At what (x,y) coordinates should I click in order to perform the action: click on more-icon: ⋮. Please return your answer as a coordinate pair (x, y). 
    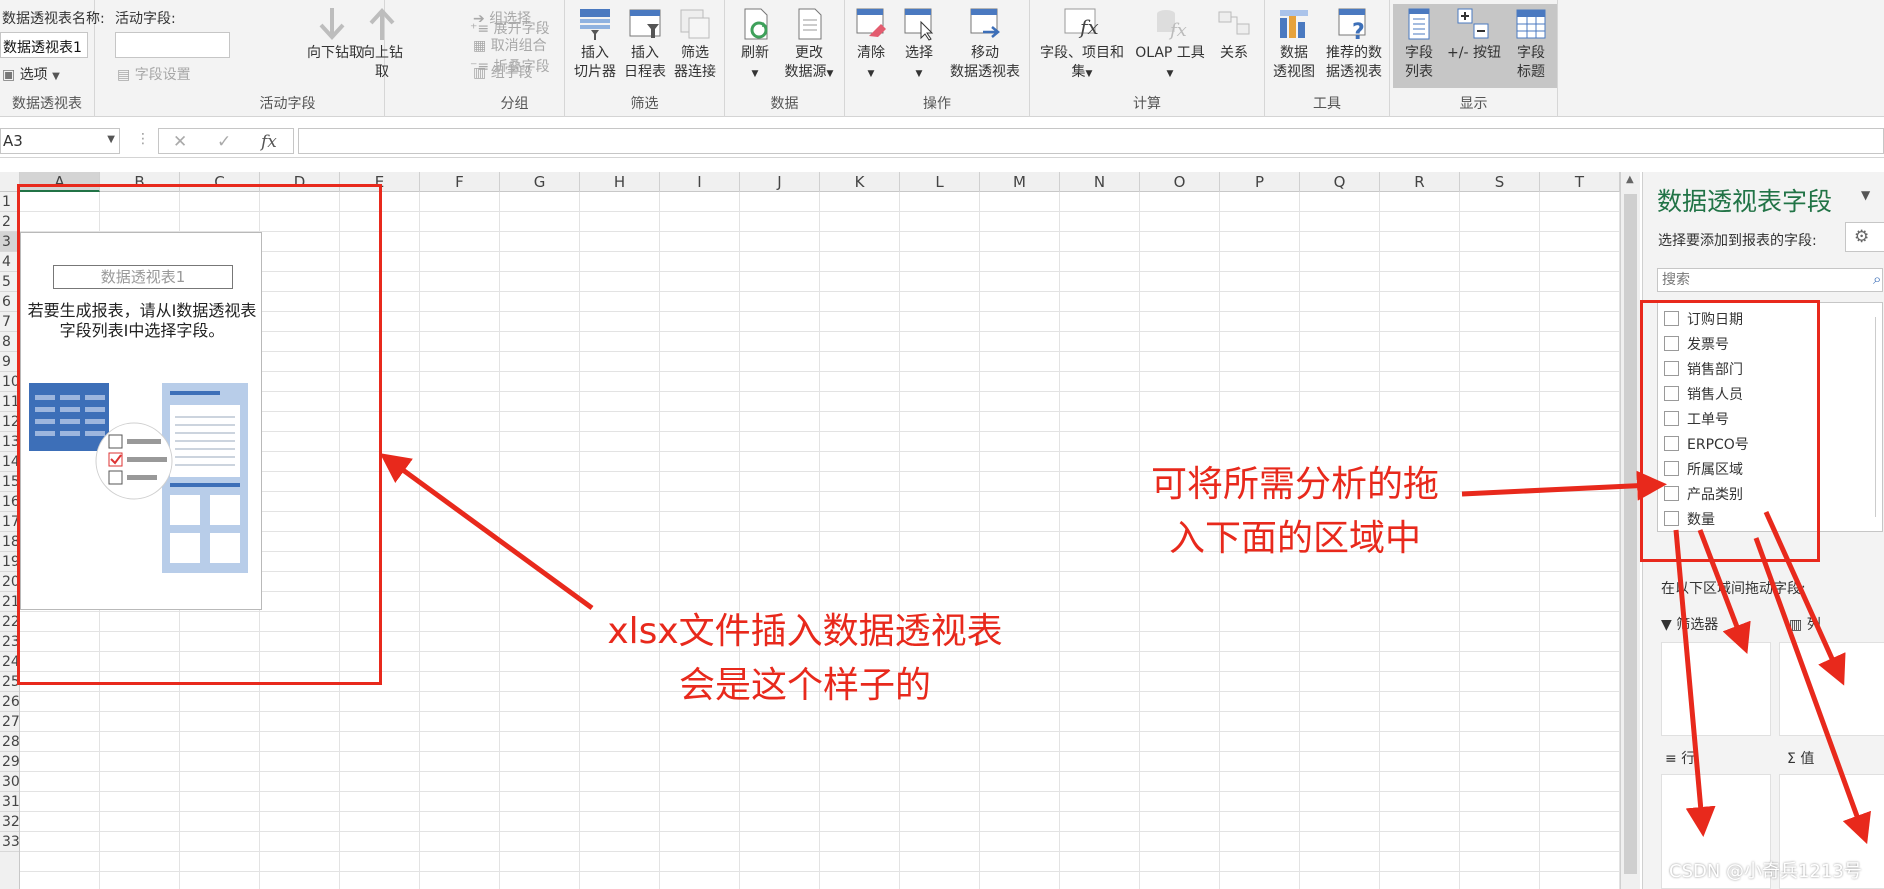
    Looking at the image, I should click on (143, 139).